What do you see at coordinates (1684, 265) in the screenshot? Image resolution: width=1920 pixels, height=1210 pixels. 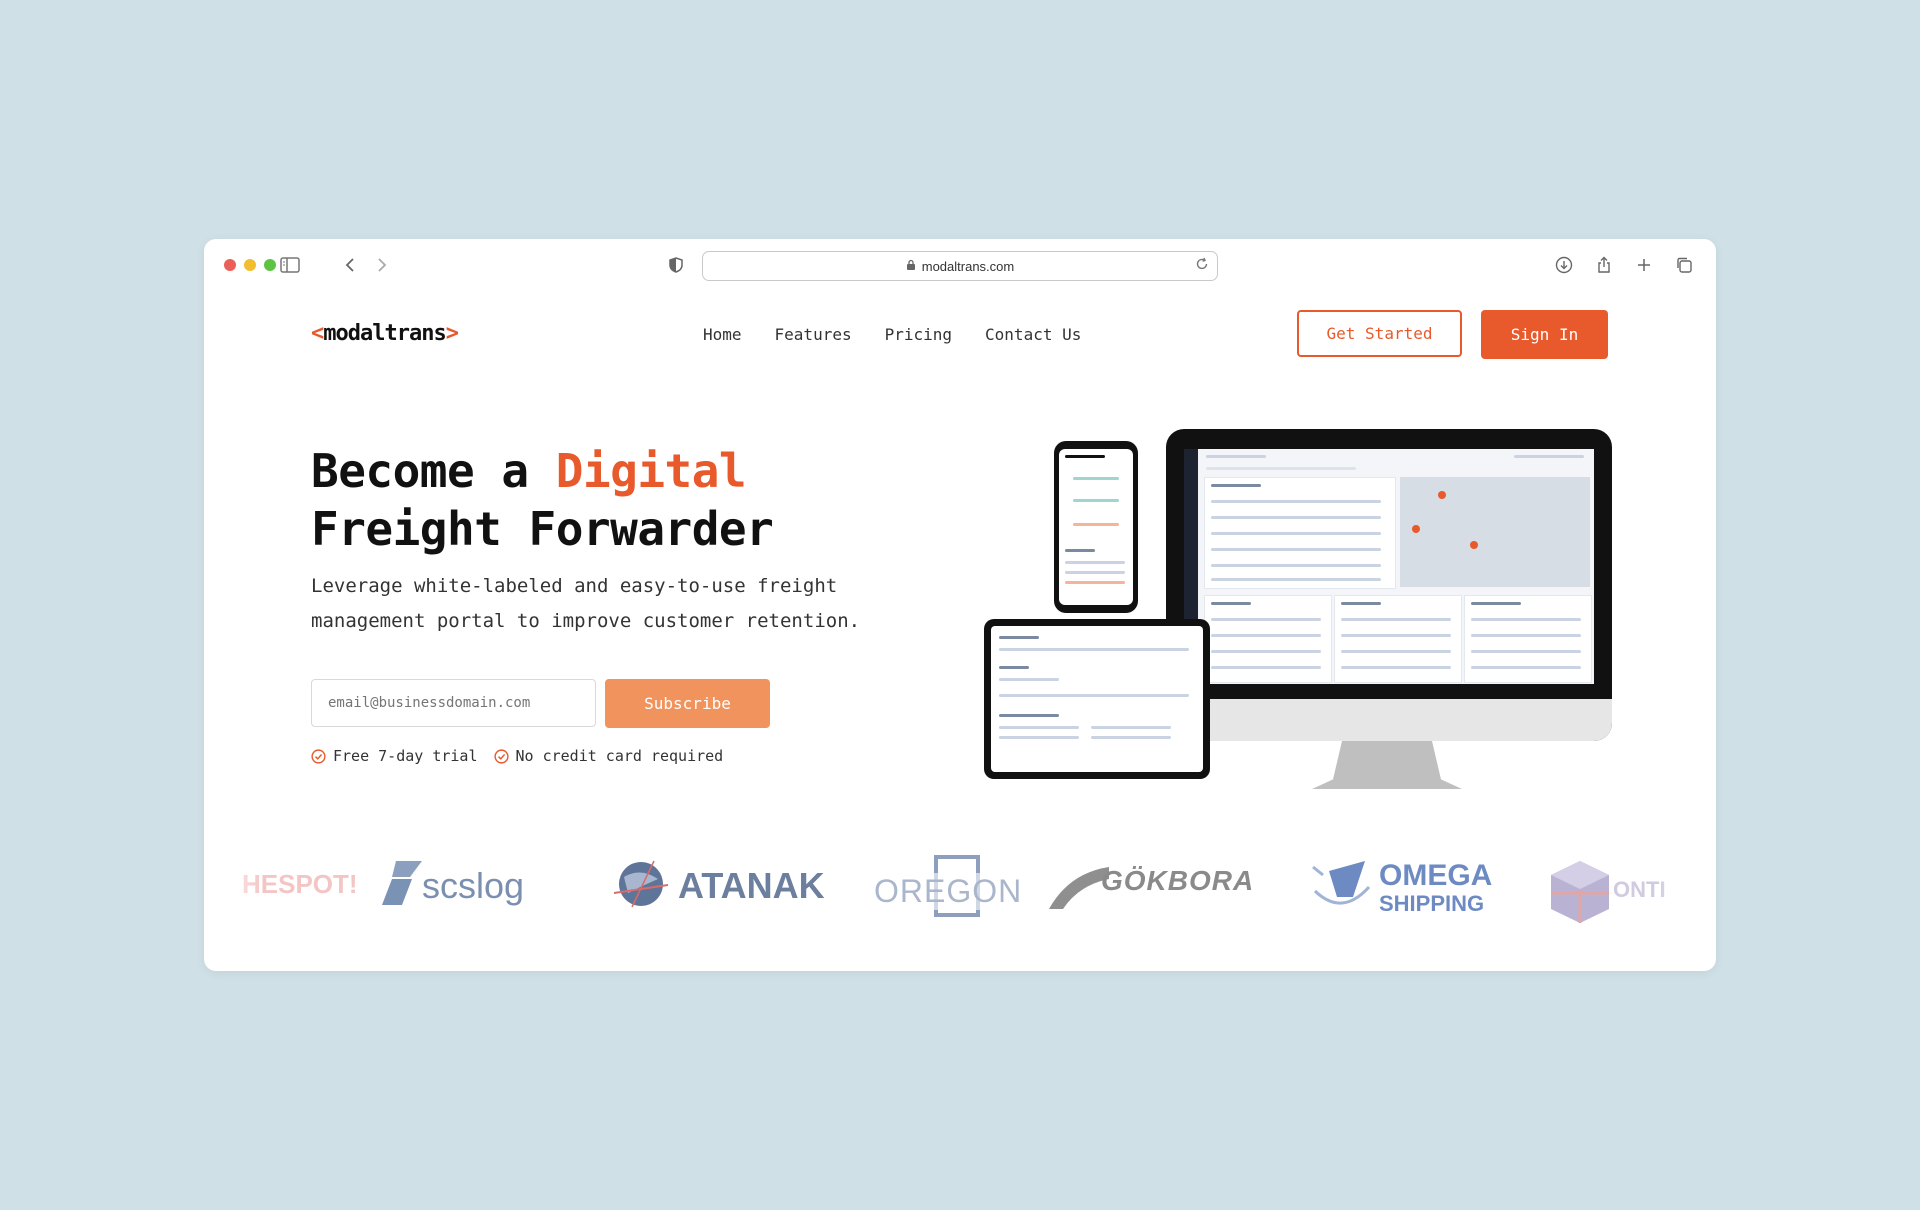 I see `tab-overview-icon` at bounding box center [1684, 265].